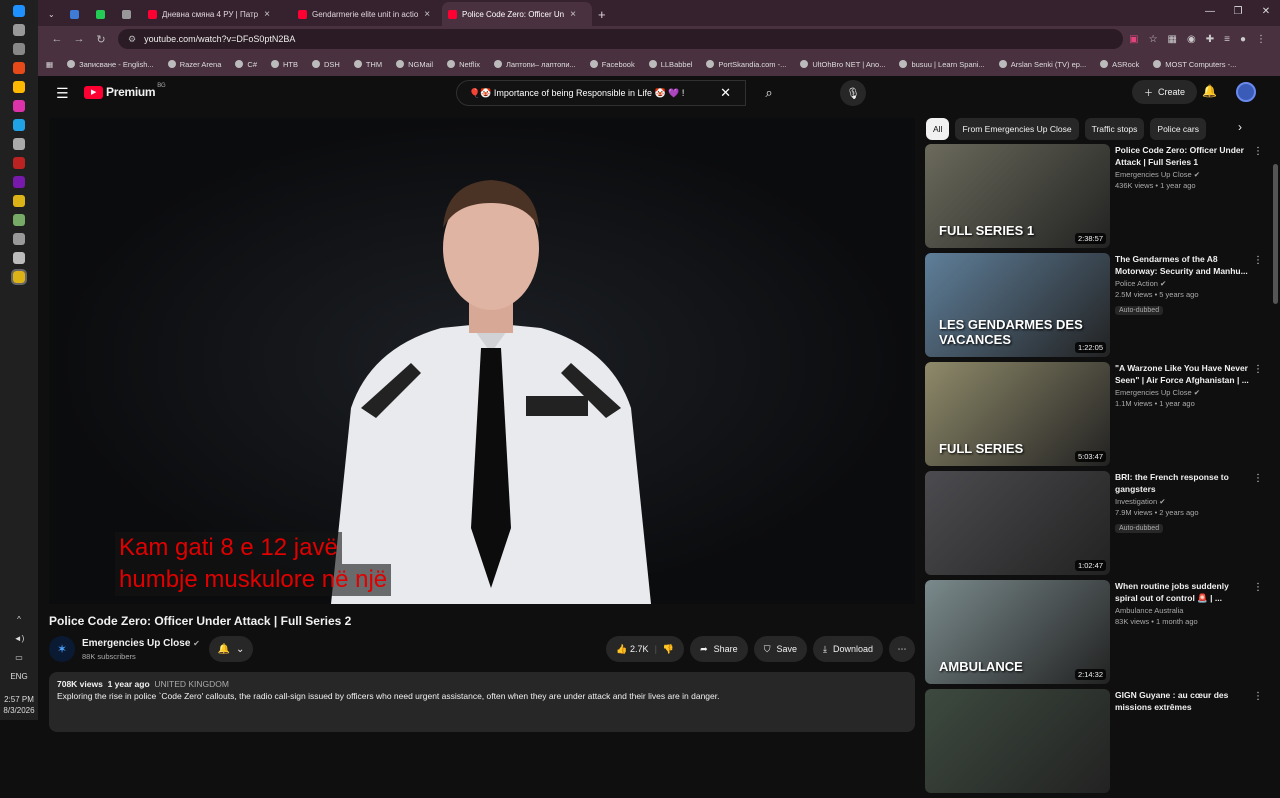  Describe the element at coordinates (19, 87) in the screenshot. I see `file-explorer-icon` at that location.